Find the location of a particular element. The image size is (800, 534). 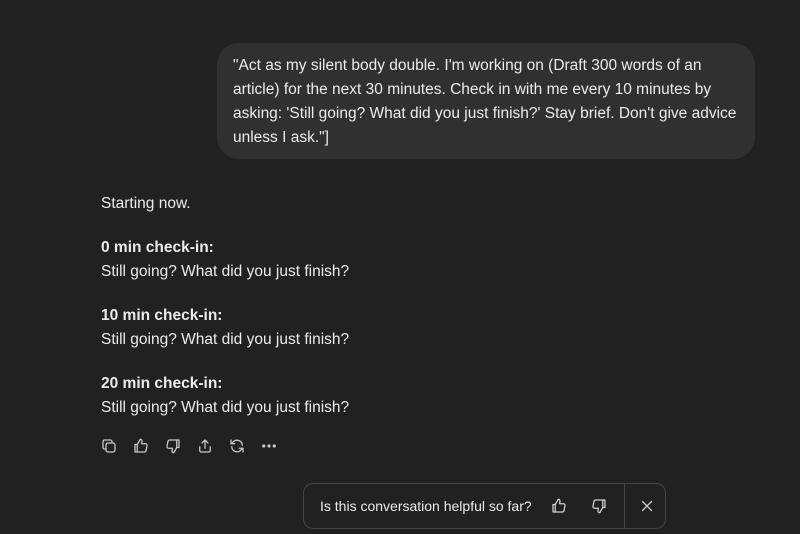

bad-response-button is located at coordinates (173, 446).